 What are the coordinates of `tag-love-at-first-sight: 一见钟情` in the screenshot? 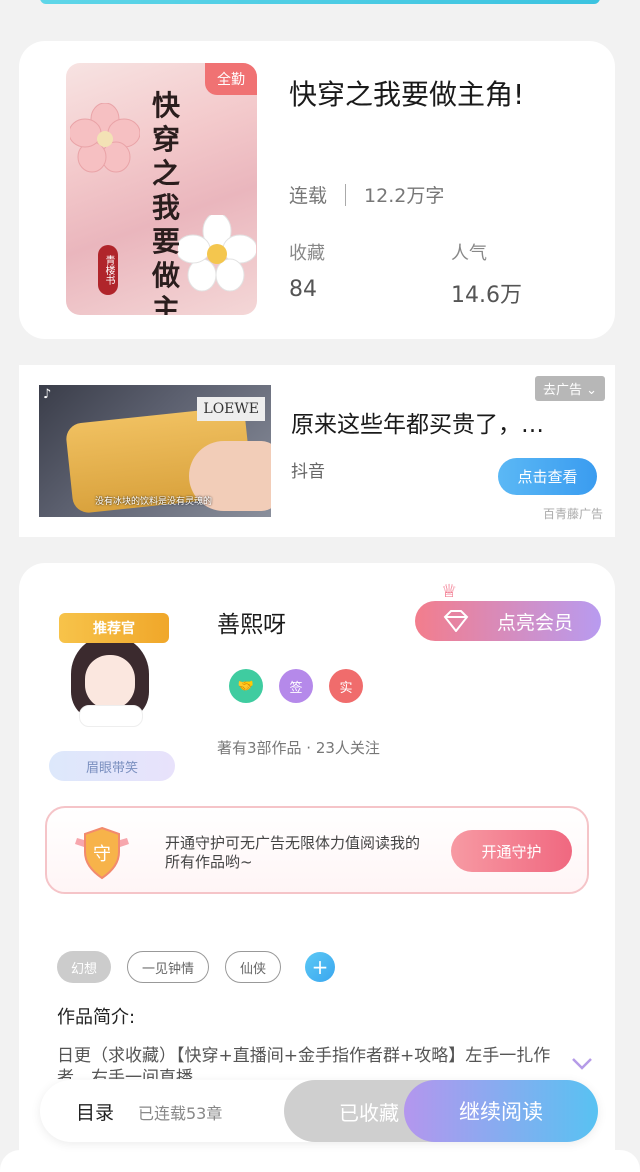 It's located at (168, 967).